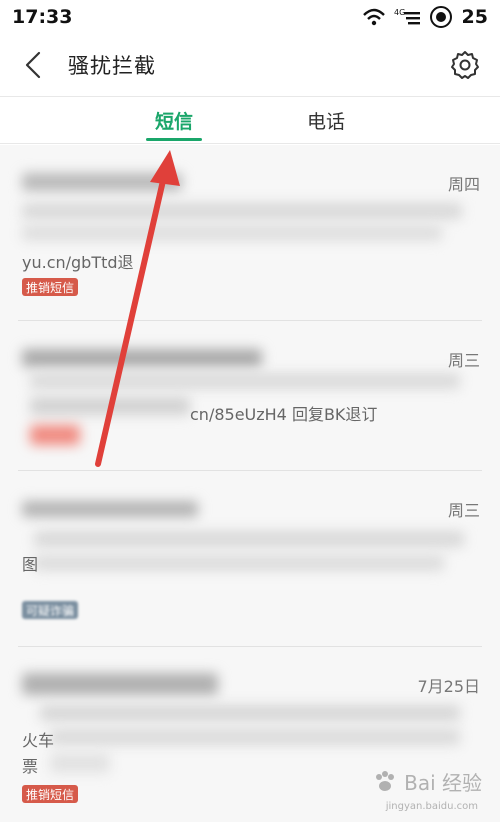 The height and width of the screenshot is (822, 500). What do you see at coordinates (78, 262) in the screenshot?
I see `message-text: yu.cn/gbTtd退` at bounding box center [78, 262].